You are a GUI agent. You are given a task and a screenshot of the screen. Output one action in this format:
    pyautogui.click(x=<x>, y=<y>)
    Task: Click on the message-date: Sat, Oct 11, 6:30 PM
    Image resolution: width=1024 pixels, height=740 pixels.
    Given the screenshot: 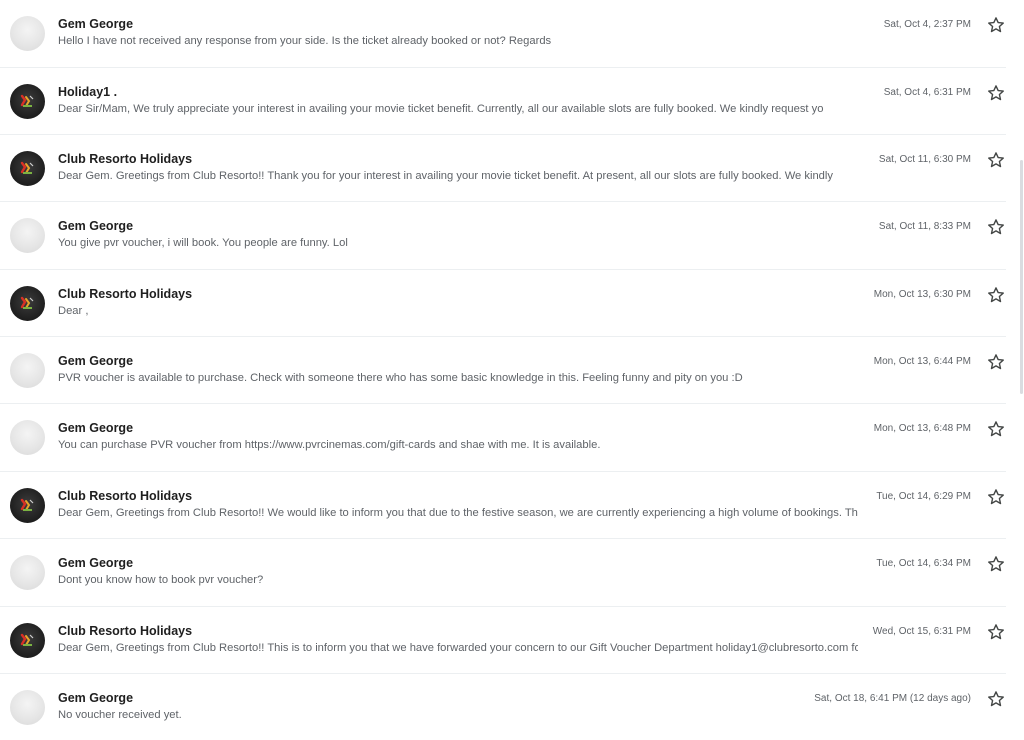 What is the action you would take?
    pyautogui.click(x=924, y=159)
    